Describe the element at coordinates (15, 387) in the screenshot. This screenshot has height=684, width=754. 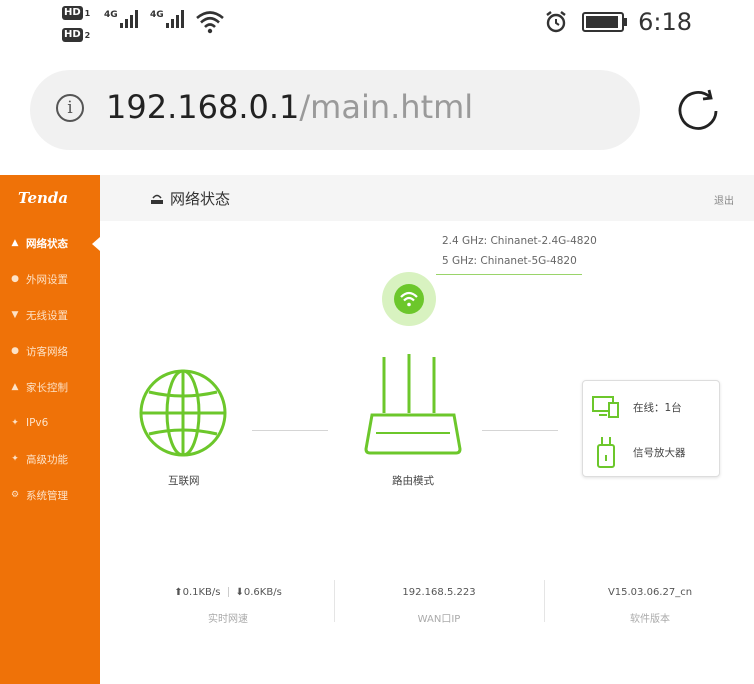
I see `parental-icon: ▲` at that location.